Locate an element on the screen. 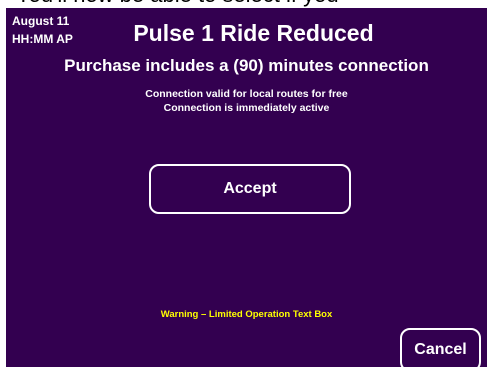 The height and width of the screenshot is (372, 487). cancel-button-label: Cancel is located at coordinates (440, 349).